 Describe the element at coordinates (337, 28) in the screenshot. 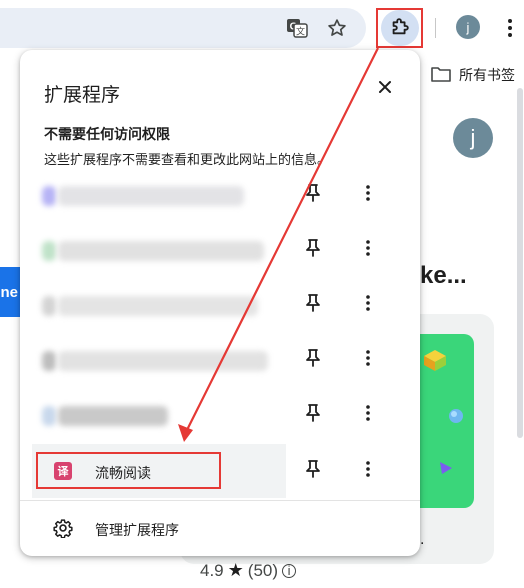

I see `bookmark-star-icon` at that location.